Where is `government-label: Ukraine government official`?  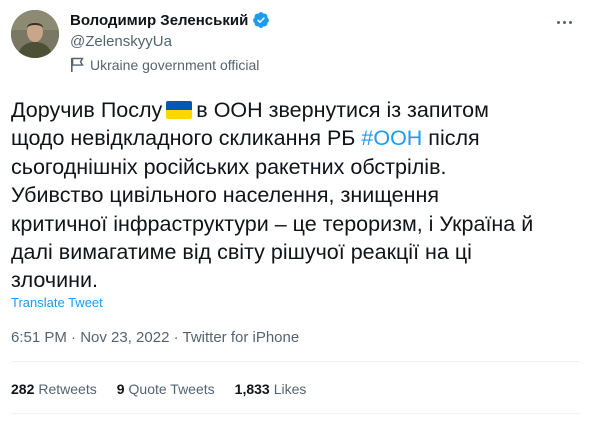 government-label: Ukraine government official is located at coordinates (164, 65).